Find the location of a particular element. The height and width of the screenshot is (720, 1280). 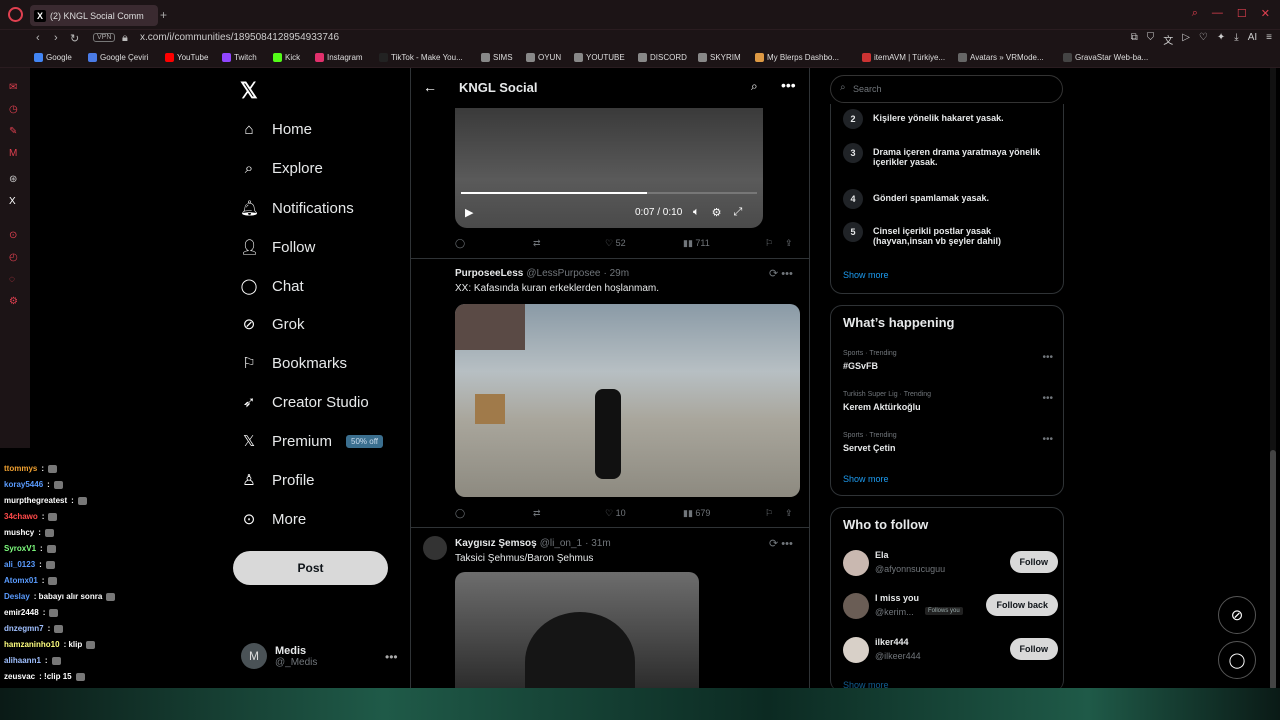

shield-icon: ⛉ is located at coordinates (1151, 39).